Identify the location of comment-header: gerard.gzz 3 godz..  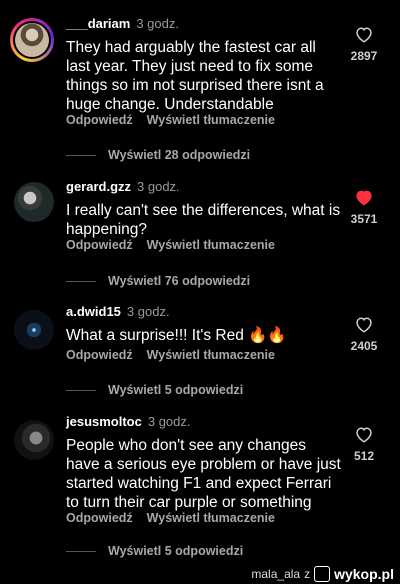
(123, 186).